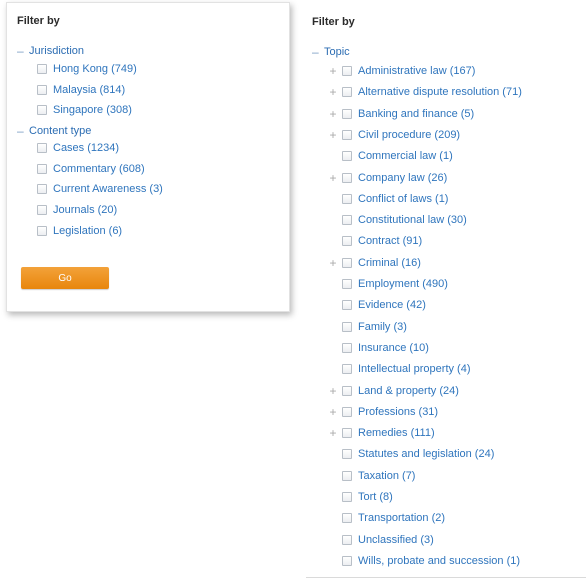  Describe the element at coordinates (99, 169) in the screenshot. I see `filter-option-label: Commentary (608)` at that location.